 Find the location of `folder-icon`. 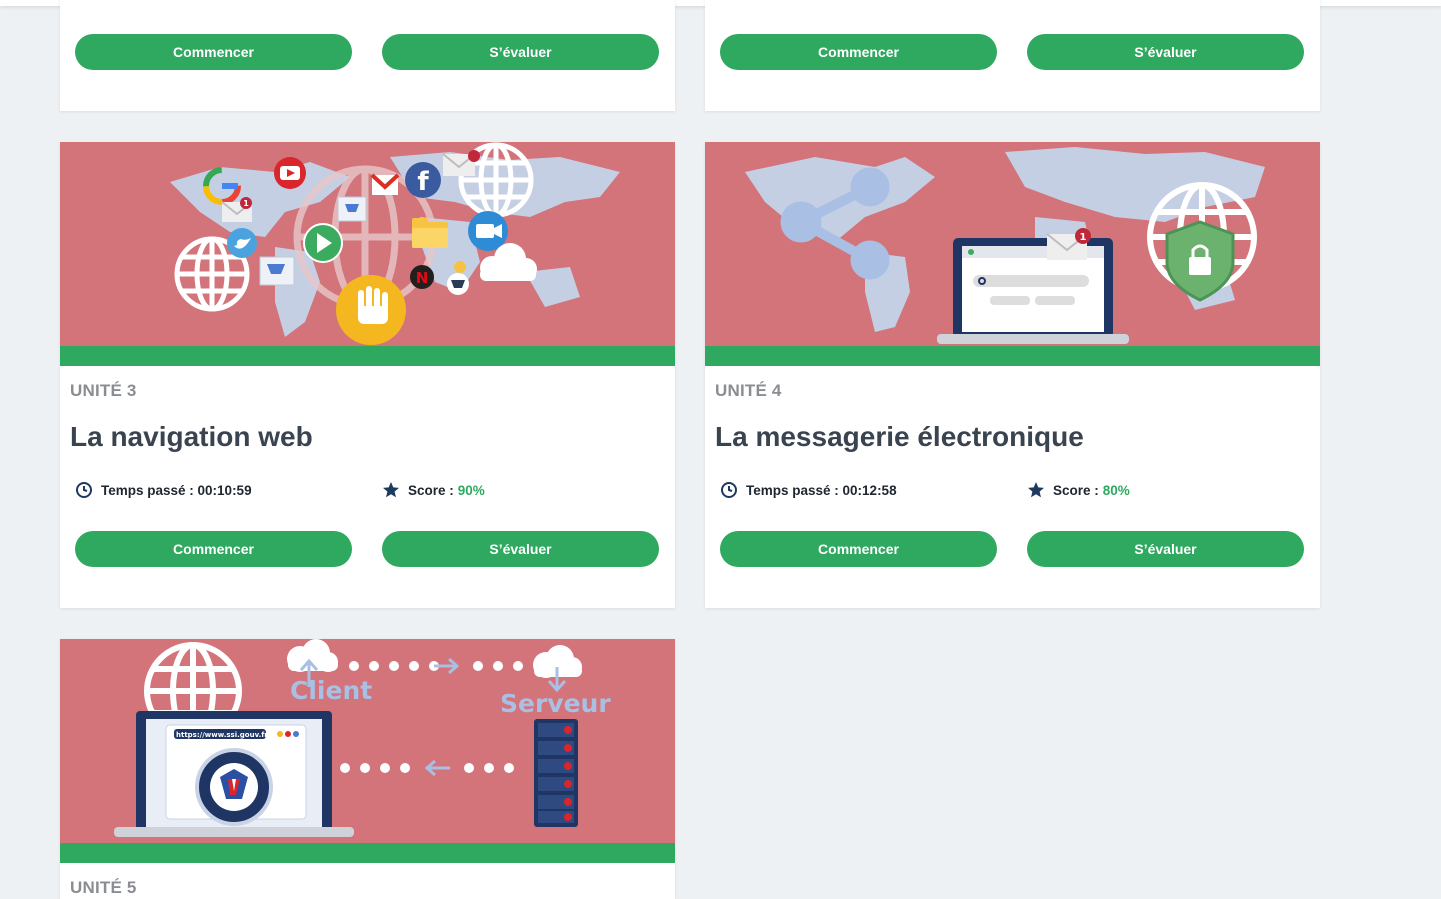

folder-icon is located at coordinates (430, 233).